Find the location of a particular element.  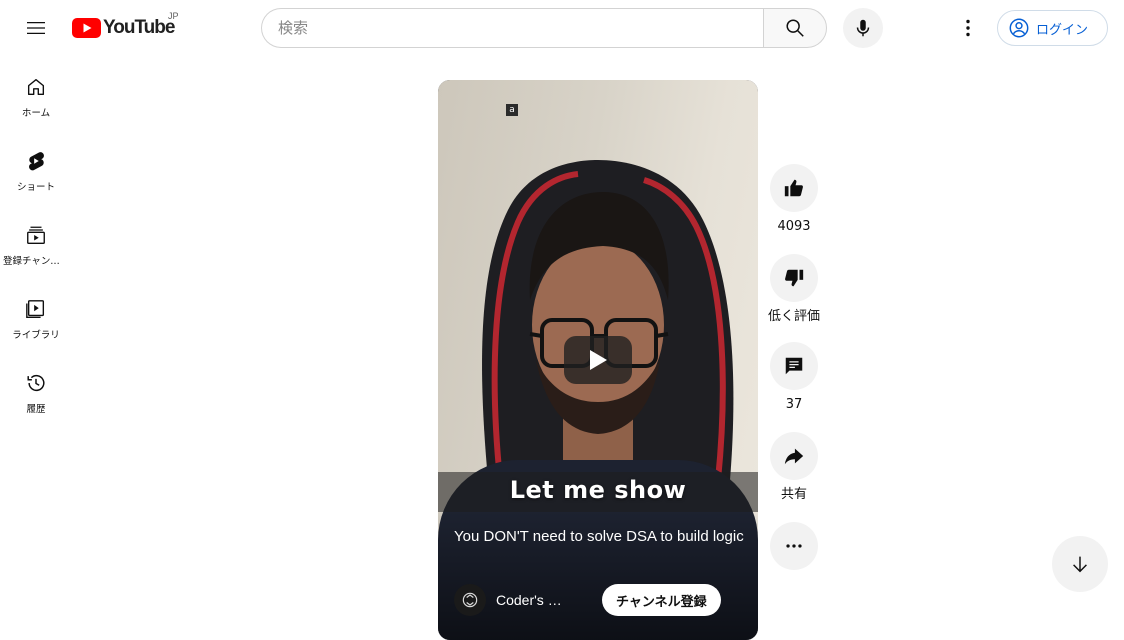

search-button is located at coordinates (795, 28).